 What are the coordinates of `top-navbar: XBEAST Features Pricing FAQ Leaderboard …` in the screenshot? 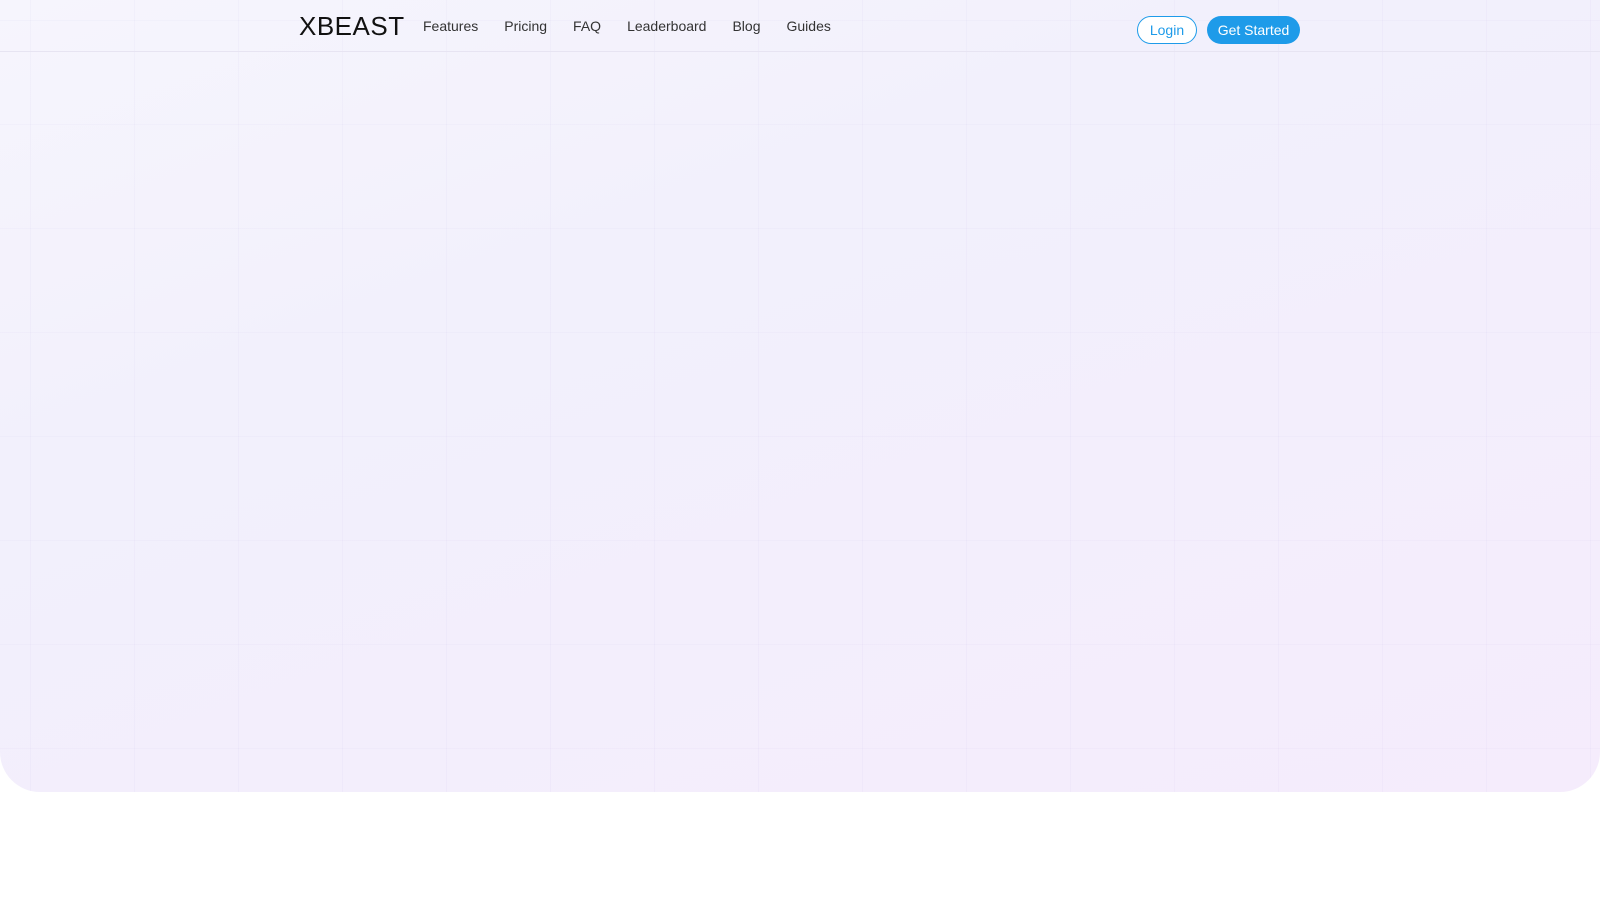 It's located at (800, 26).